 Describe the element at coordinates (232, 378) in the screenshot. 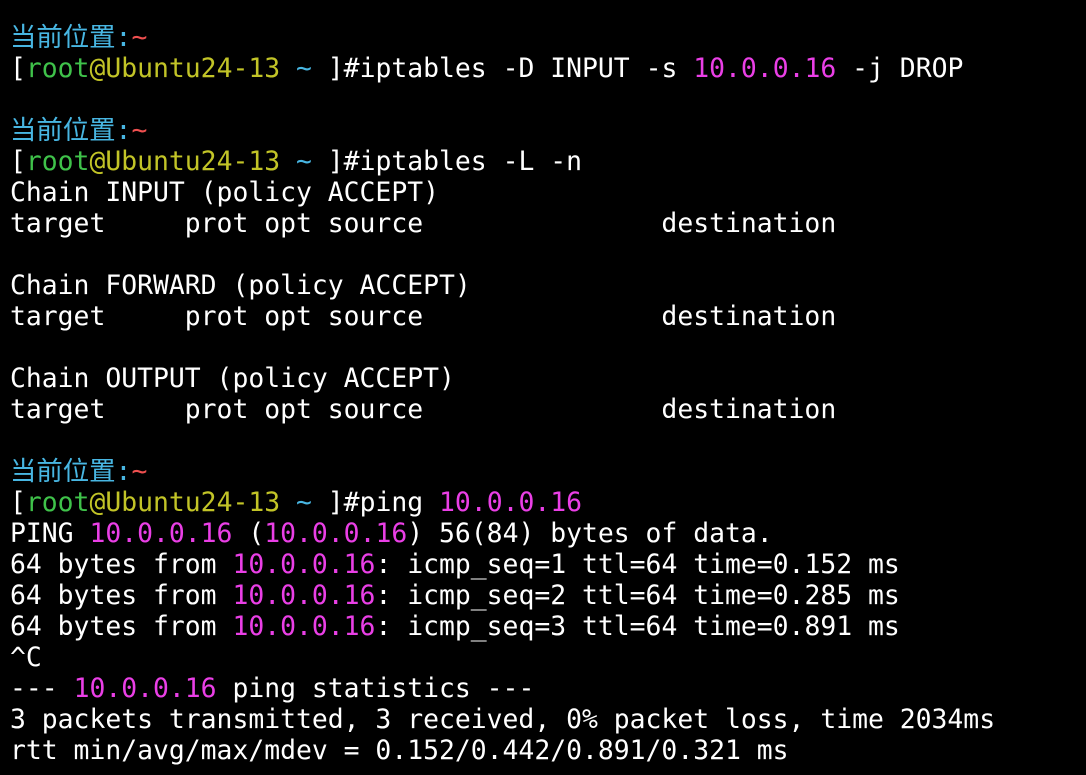

I see `text-segment: Chain OUTPUT (policy ACCEPT)` at that location.